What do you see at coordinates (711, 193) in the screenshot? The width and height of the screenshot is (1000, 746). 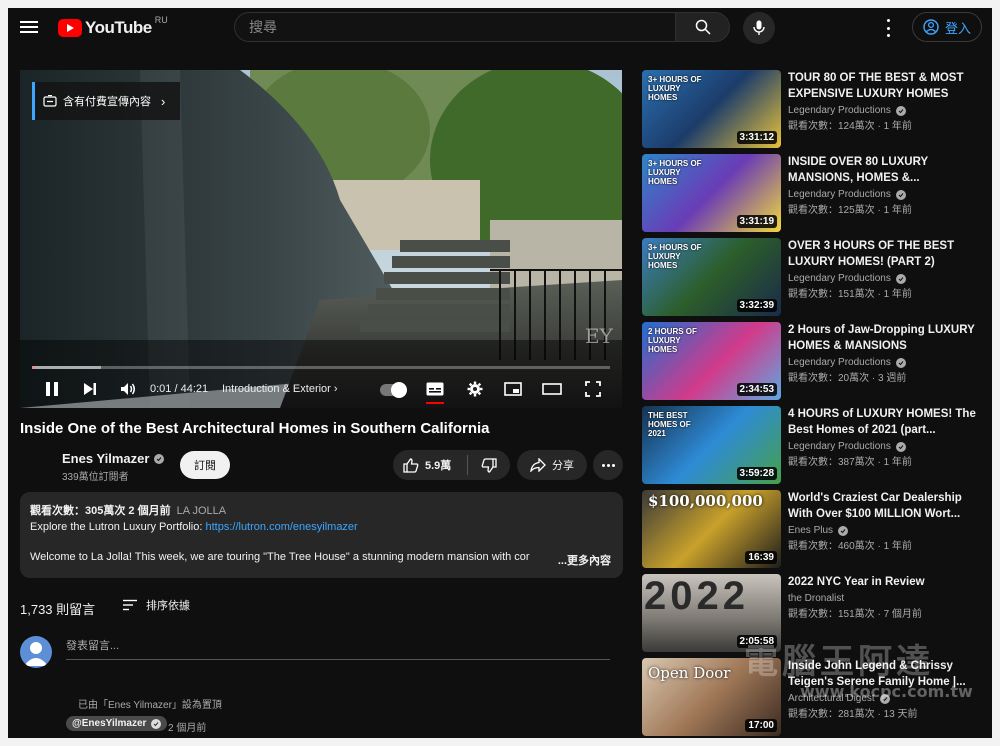 I see `recommendation-thumbnail: 3+ HOURS OF LUXURY HOMES 3:31:19` at bounding box center [711, 193].